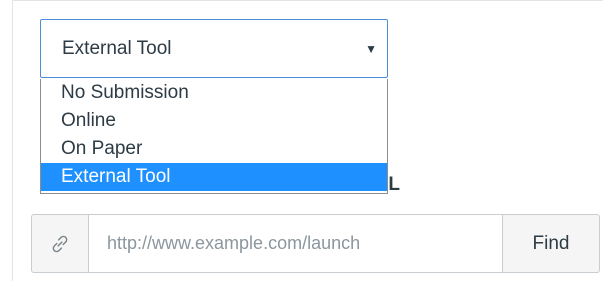 The height and width of the screenshot is (281, 603). I want to click on link-icon, so click(60, 243).